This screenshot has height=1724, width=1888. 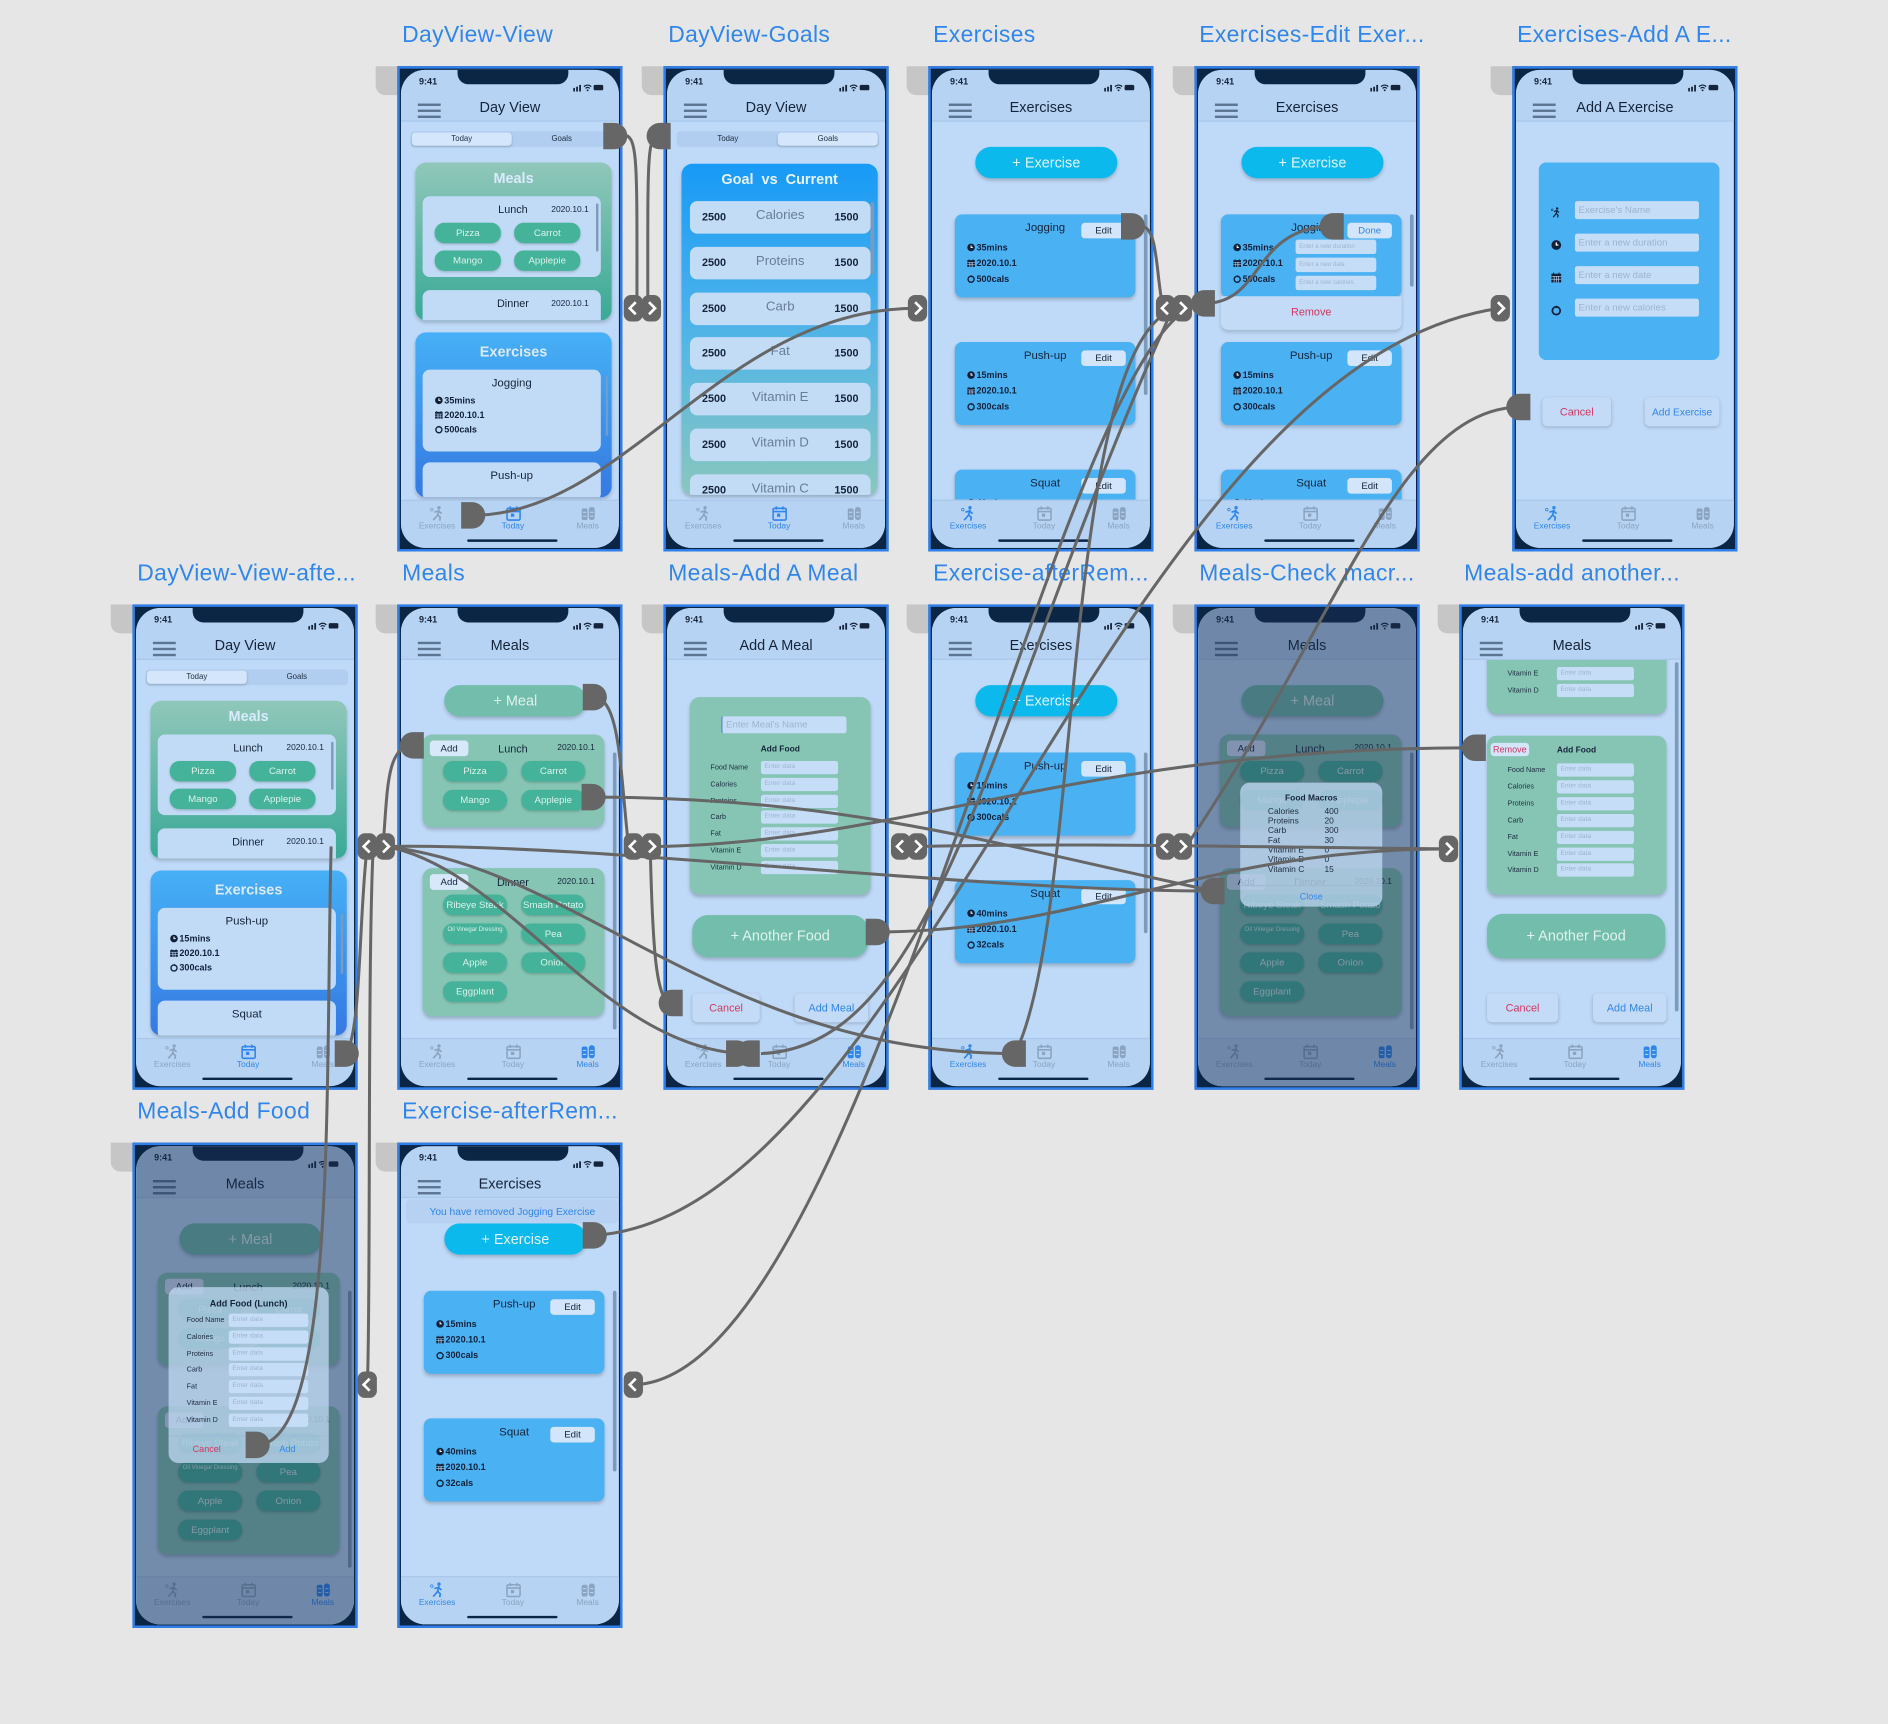 I want to click on artboard-title: Meals, so click(x=433, y=574).